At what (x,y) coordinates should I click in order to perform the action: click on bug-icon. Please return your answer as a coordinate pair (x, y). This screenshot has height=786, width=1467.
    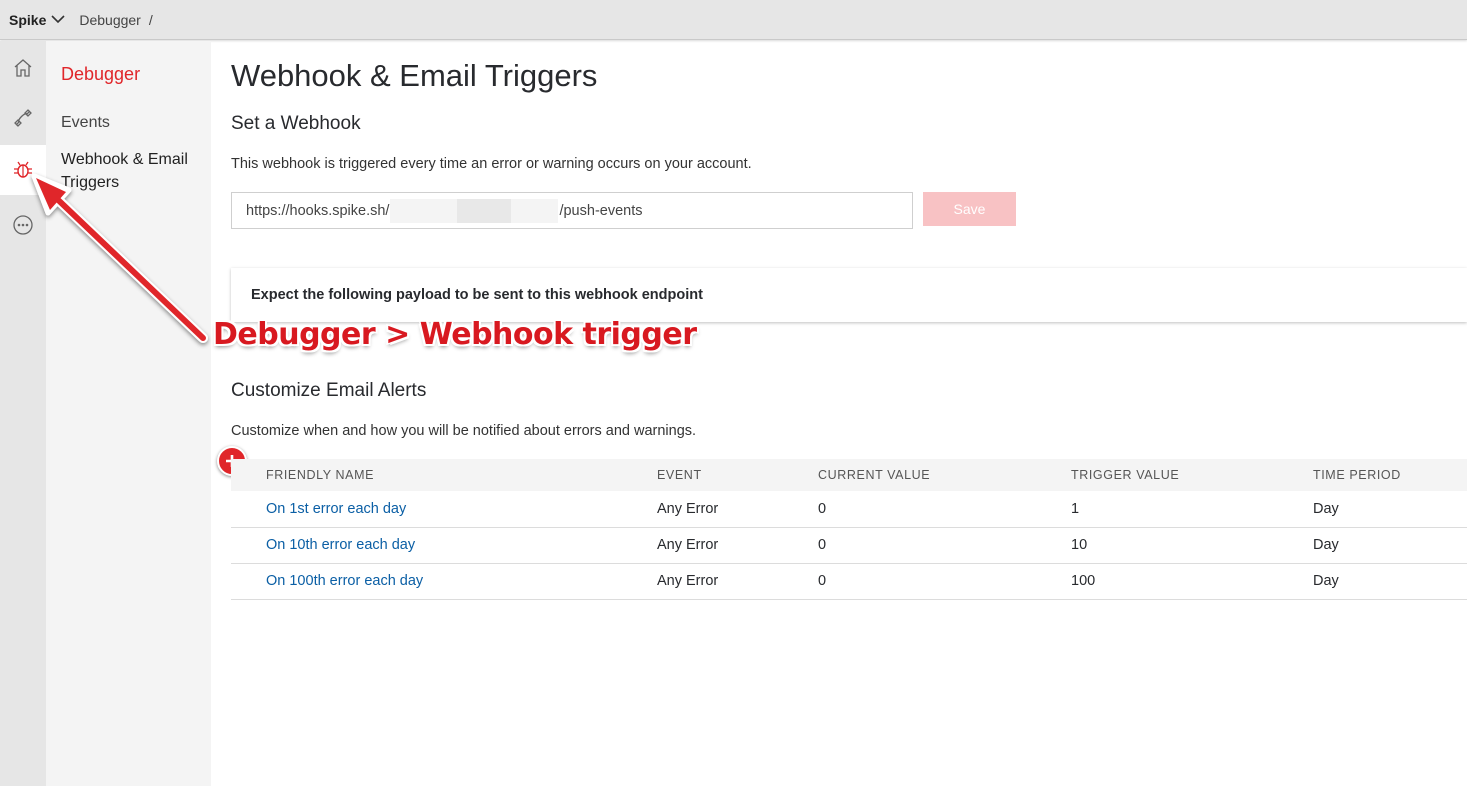
    Looking at the image, I should click on (23, 169).